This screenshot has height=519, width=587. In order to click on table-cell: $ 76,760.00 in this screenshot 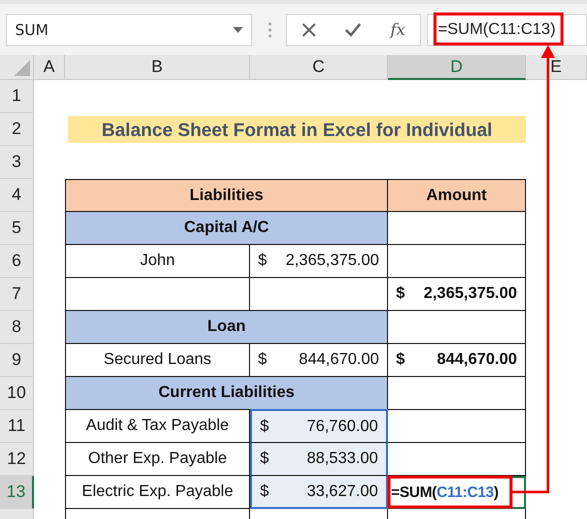, I will do `click(319, 426)`.